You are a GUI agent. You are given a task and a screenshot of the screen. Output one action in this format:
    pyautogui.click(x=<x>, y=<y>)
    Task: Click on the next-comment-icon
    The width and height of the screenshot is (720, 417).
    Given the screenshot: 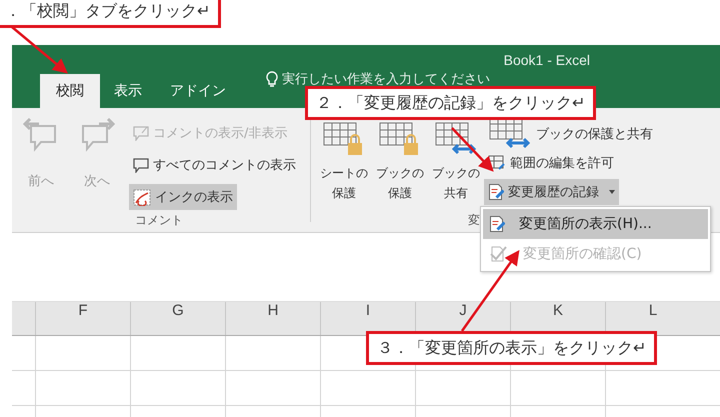 What is the action you would take?
    pyautogui.click(x=97, y=135)
    